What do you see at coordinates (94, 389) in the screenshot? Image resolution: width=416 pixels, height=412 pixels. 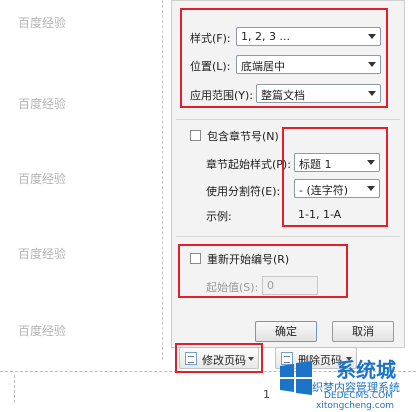 I see `footer-area` at bounding box center [94, 389].